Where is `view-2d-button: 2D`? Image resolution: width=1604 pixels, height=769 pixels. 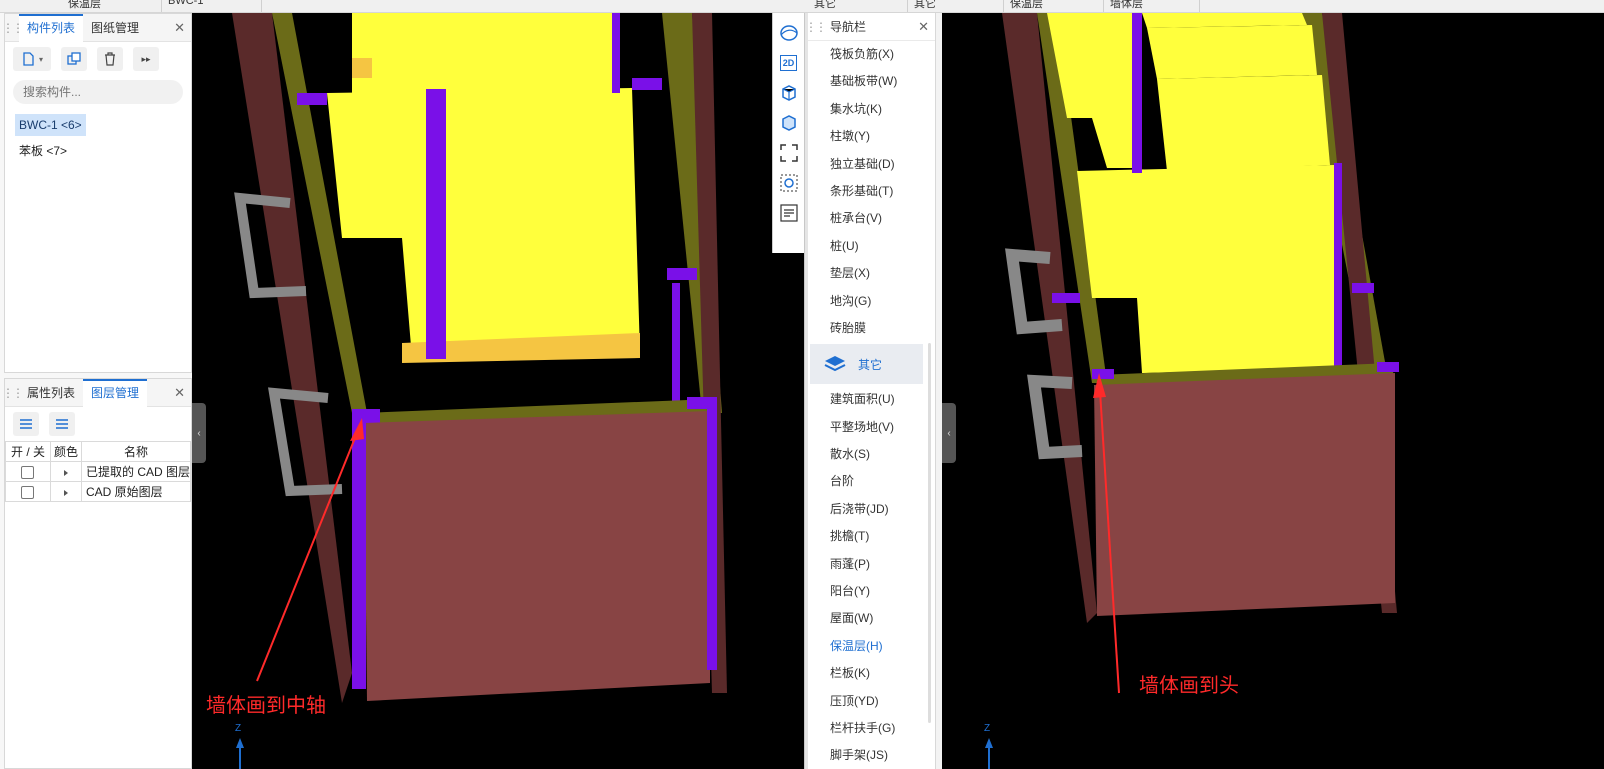
view-2d-button: 2D is located at coordinates (789, 63).